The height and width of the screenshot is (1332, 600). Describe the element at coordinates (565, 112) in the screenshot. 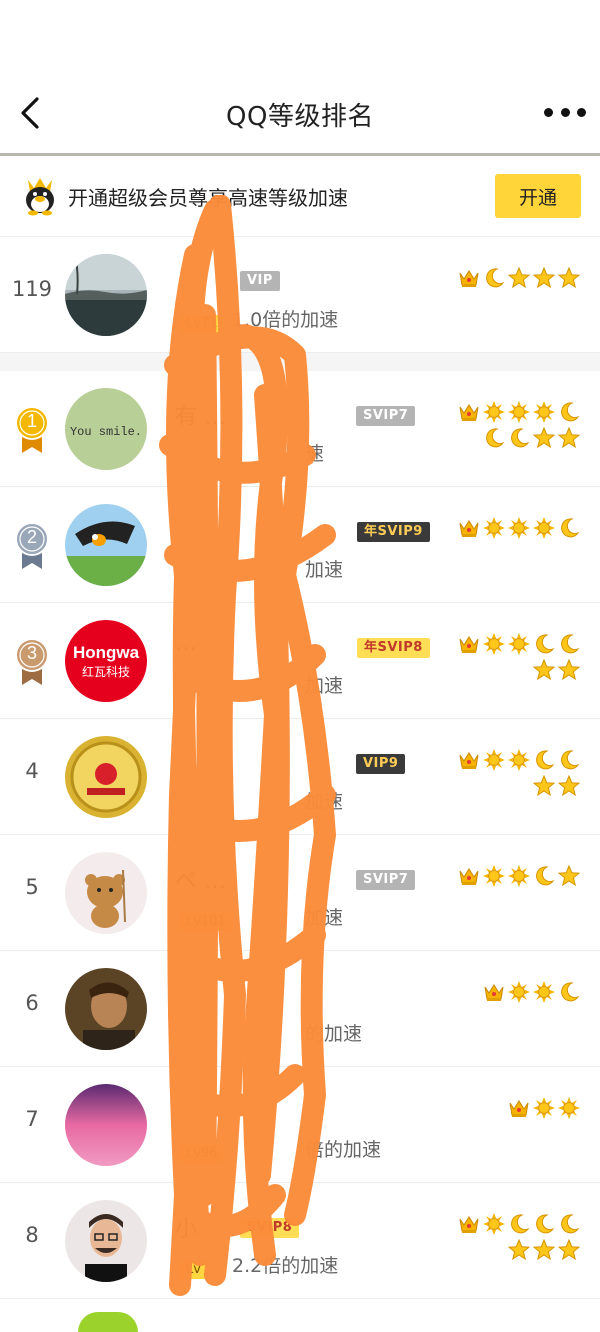

I see `more-icon` at that location.